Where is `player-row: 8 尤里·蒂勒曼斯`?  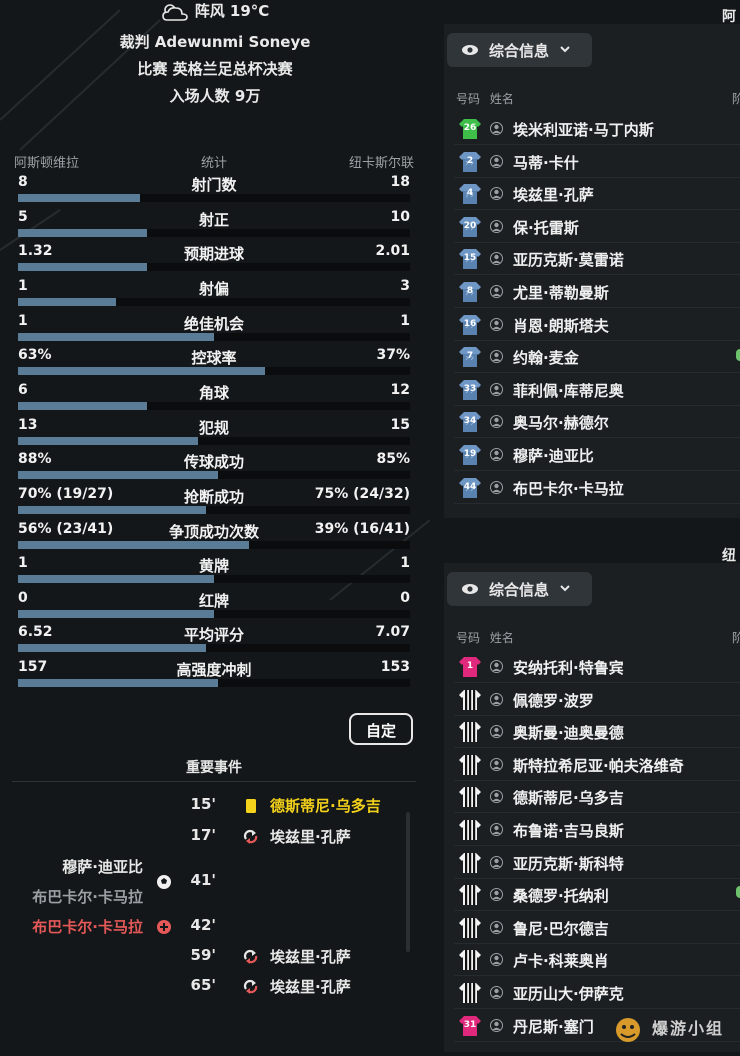 player-row: 8 尤里·蒂勒曼斯 is located at coordinates (597, 292).